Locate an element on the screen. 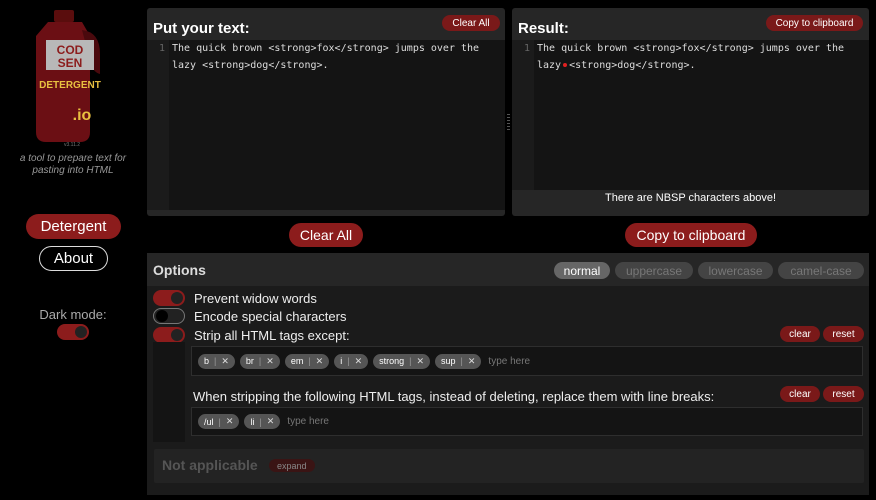  replace-linebreaks-tag-input: /ul | ✕ li | ✕ type here is located at coordinates (527, 421).